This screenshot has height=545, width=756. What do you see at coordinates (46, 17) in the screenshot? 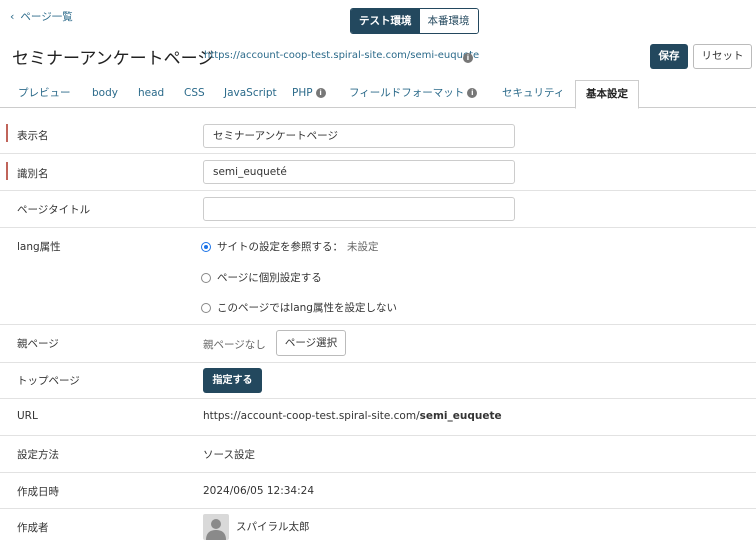
I see `back-link-label: ページ一覧` at bounding box center [46, 17].